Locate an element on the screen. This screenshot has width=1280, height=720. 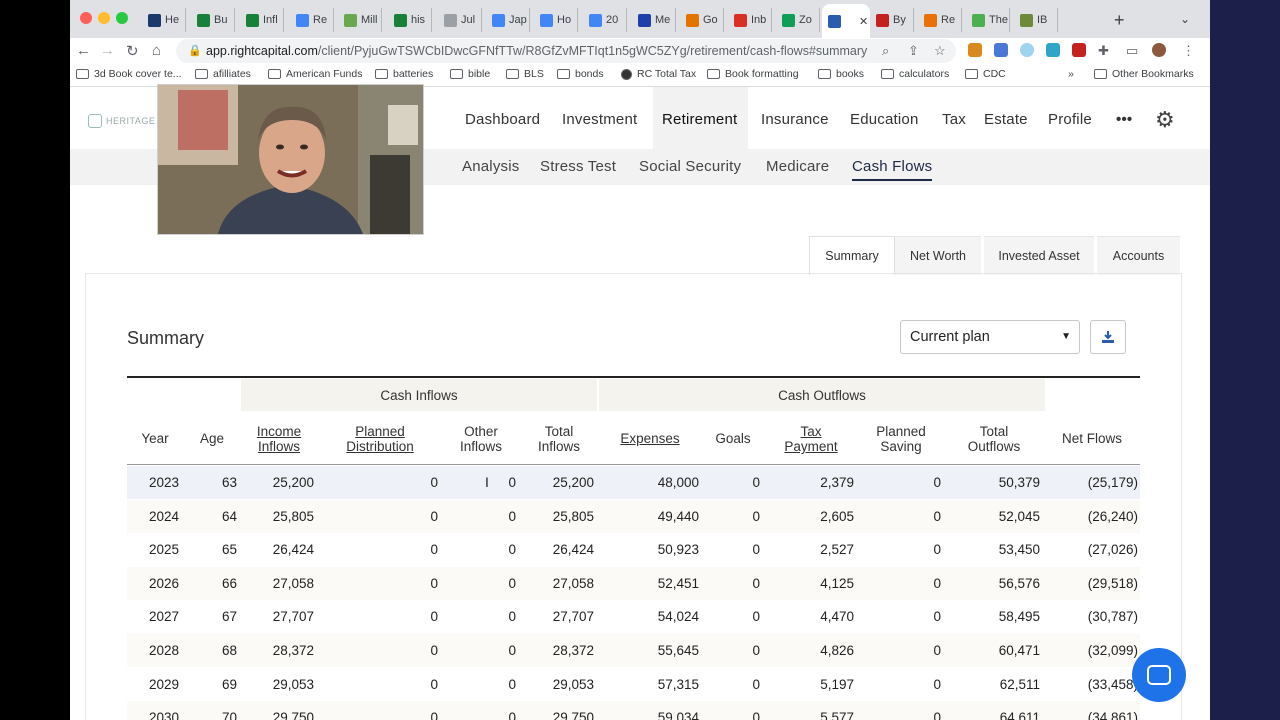
home-icon: ⌂ is located at coordinates (156, 50).